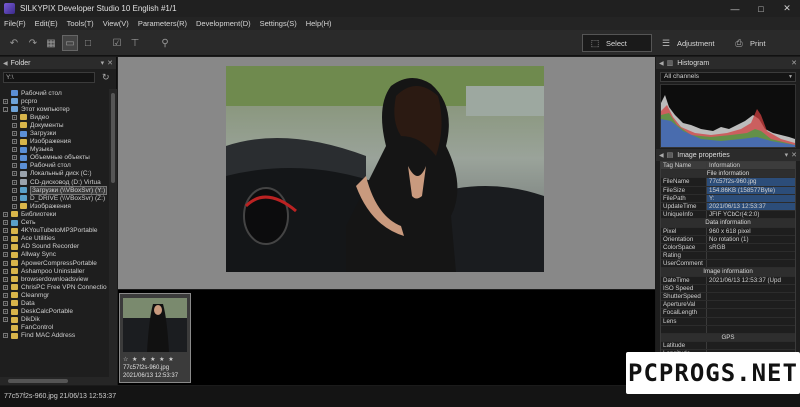  Describe the element at coordinates (54, 101) in the screenshot. I see `folder-tree-item: + pcpro` at that location.